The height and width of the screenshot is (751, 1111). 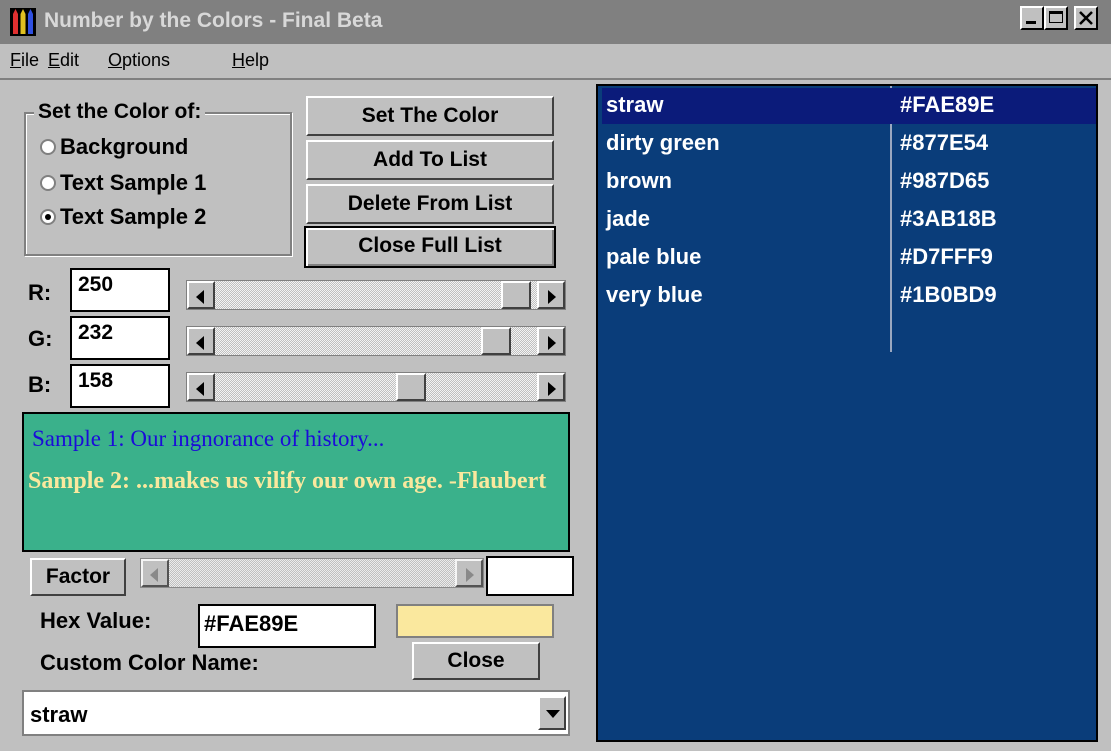 What do you see at coordinates (1032, 18) in the screenshot?
I see `minimize-button` at bounding box center [1032, 18].